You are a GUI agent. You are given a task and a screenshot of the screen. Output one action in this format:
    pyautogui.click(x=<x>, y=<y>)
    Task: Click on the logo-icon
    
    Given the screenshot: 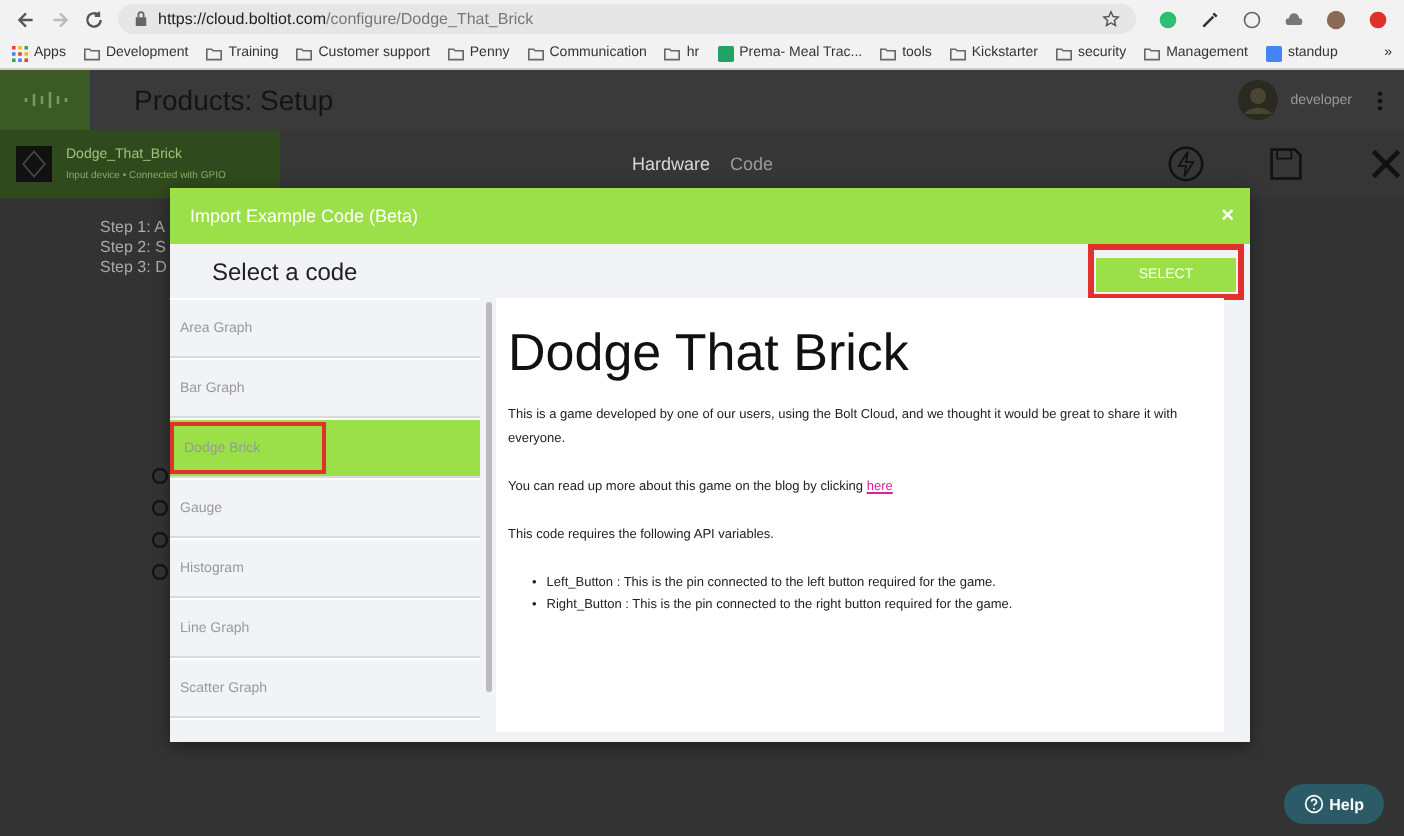 What is the action you would take?
    pyautogui.click(x=45, y=100)
    